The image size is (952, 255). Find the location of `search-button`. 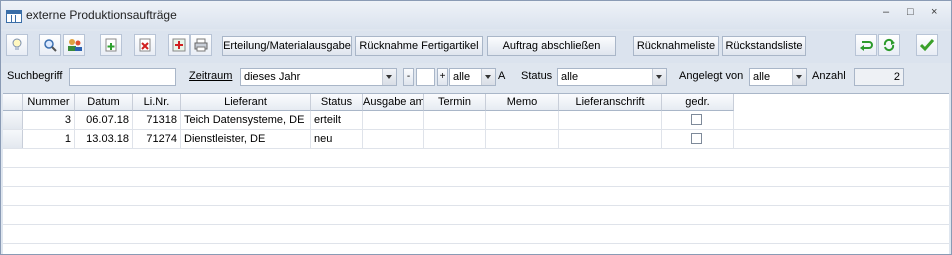

search-button is located at coordinates (50, 45).